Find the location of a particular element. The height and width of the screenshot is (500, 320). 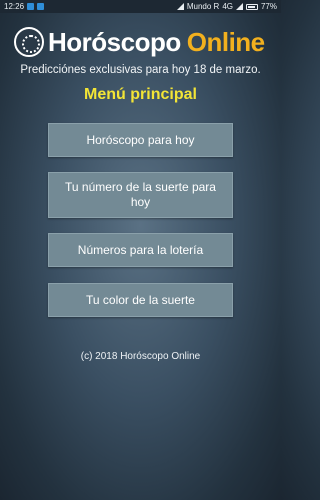

status-network: 4G is located at coordinates (227, 6).